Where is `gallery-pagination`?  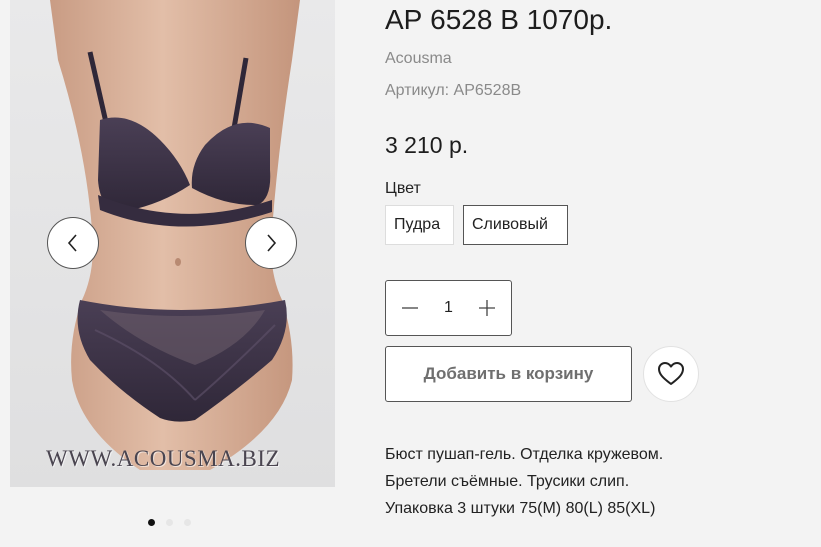 gallery-pagination is located at coordinates (169, 522).